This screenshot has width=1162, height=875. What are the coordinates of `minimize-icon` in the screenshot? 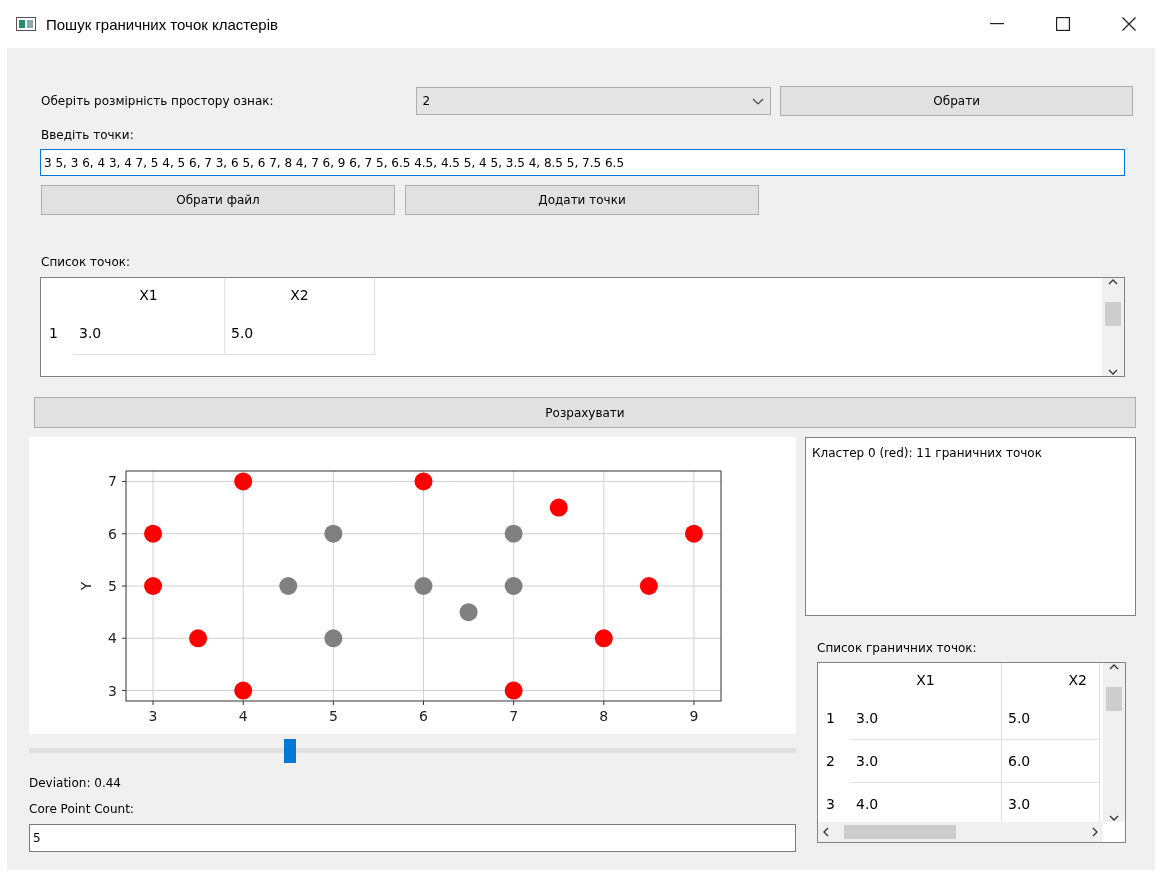 It's located at (997, 24).